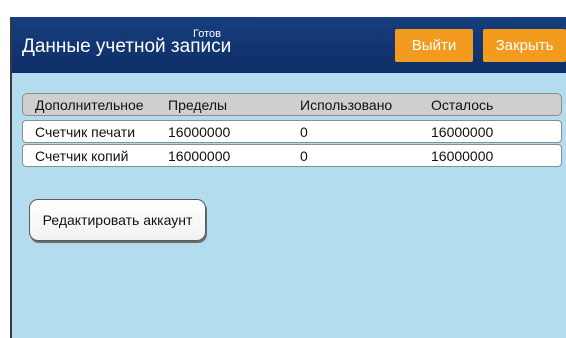 This screenshot has width=566, height=338. What do you see at coordinates (346, 105) in the screenshot?
I see `column-header-used: Использовано` at bounding box center [346, 105].